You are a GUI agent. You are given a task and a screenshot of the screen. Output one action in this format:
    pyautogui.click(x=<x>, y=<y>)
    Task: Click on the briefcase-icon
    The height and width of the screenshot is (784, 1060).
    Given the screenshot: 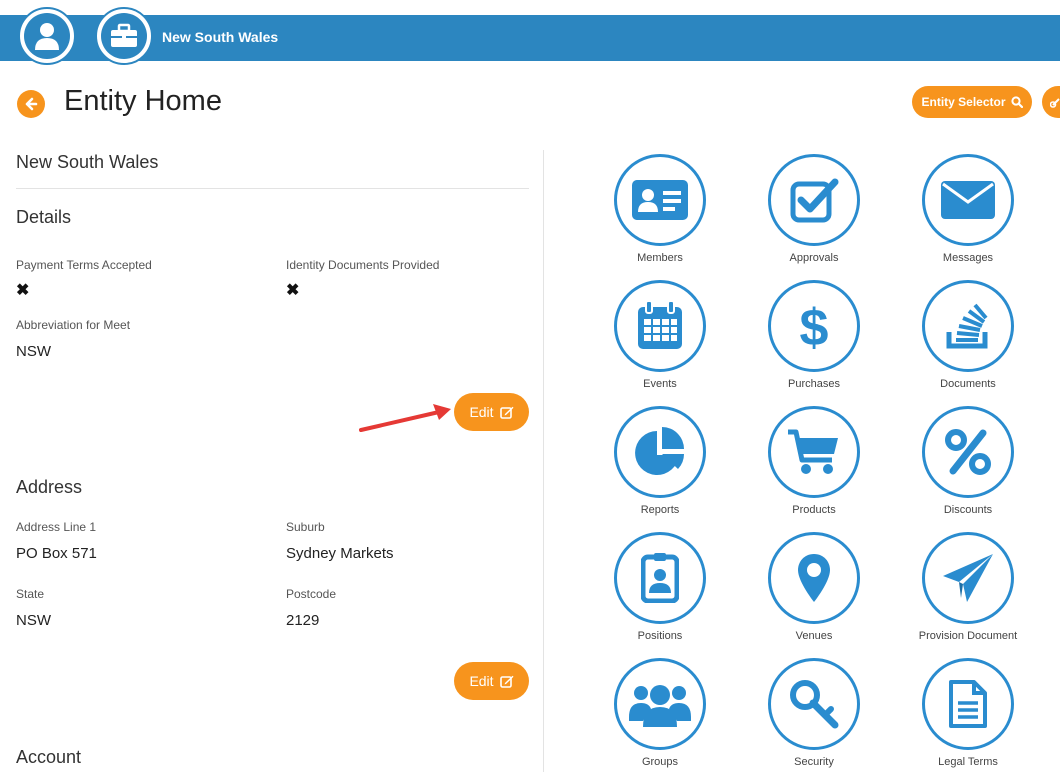 What is the action you would take?
    pyautogui.click(x=124, y=35)
    